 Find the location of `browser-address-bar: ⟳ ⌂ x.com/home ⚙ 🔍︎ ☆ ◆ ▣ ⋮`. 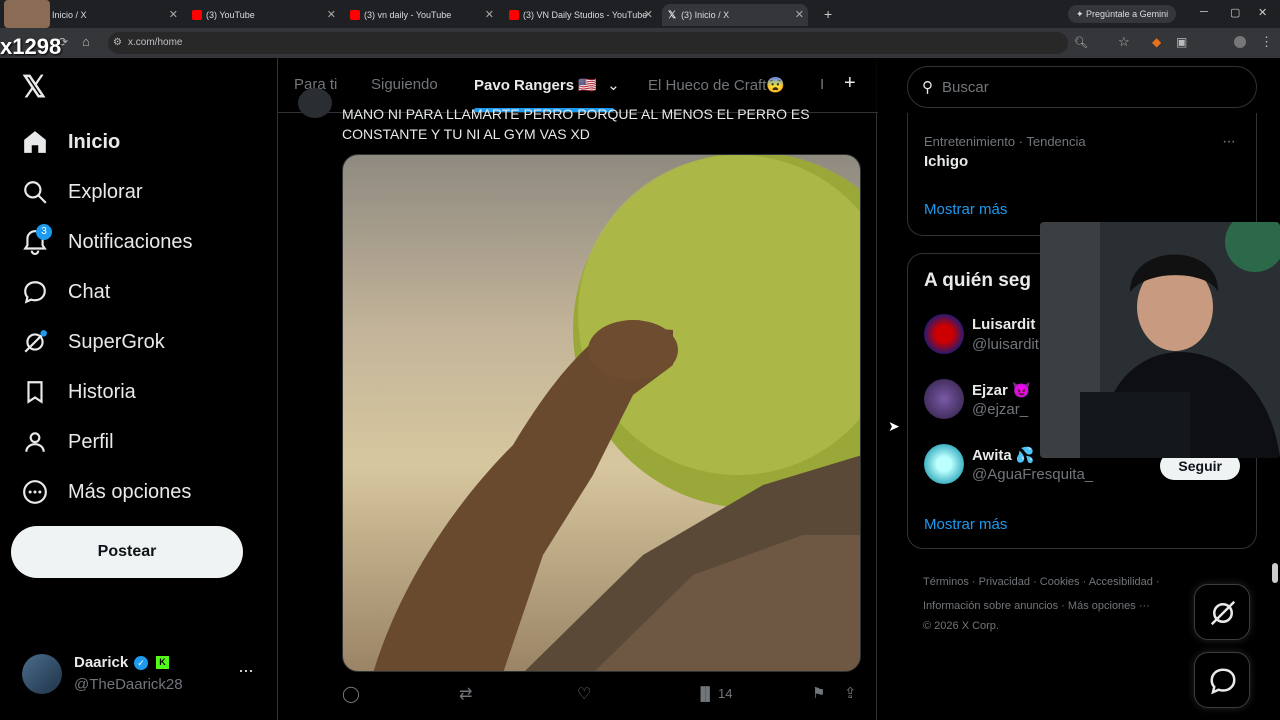

browser-address-bar: ⟳ ⌂ x.com/home ⚙ 🔍︎ ☆ ◆ ▣ ⋮ is located at coordinates (640, 43).